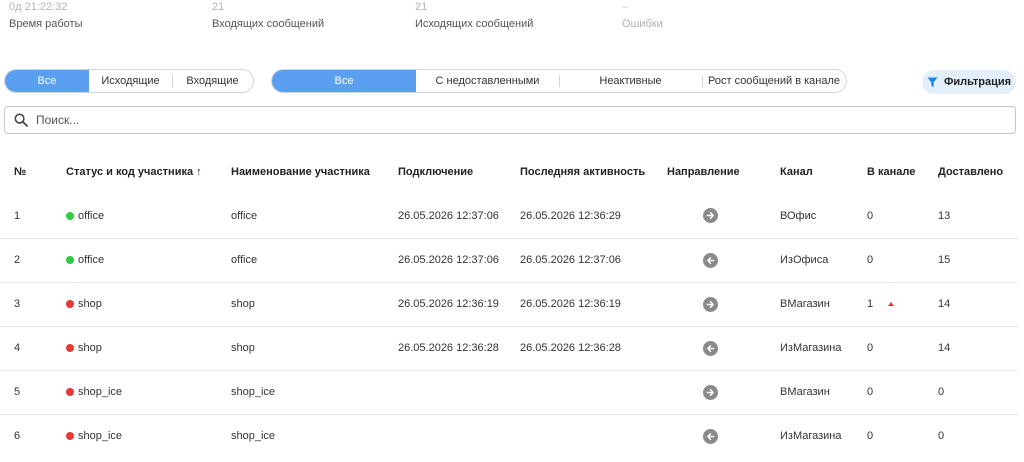 This screenshot has width=1024, height=462. I want to click on col-delivered: Доставлено, so click(978, 172).